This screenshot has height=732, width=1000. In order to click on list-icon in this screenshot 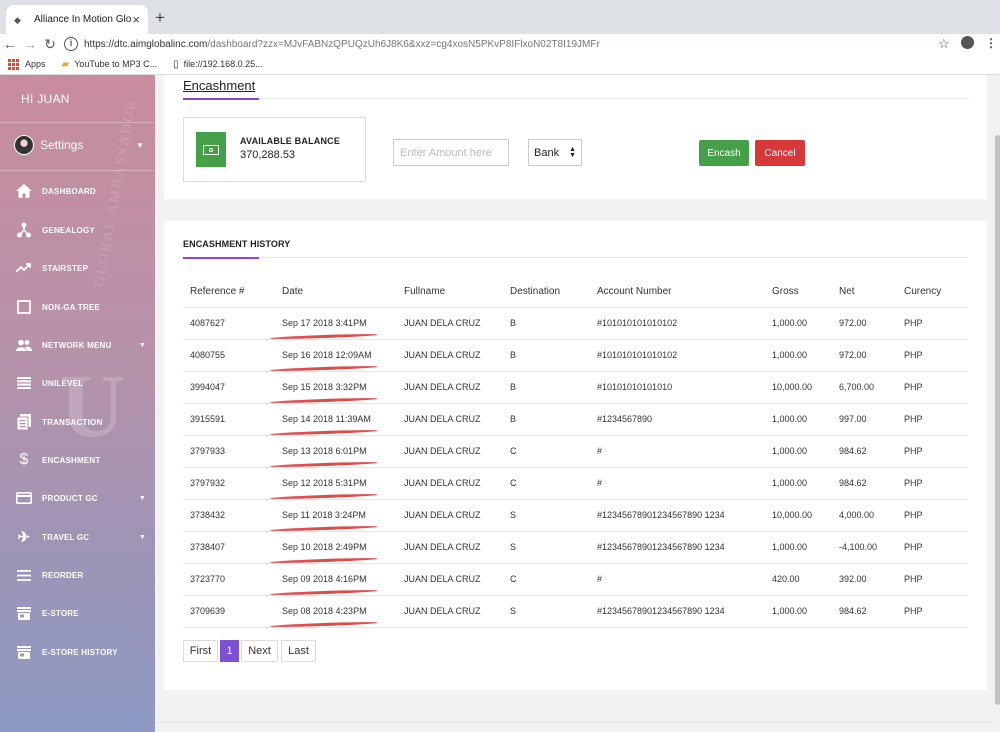, I will do `click(24, 383)`.